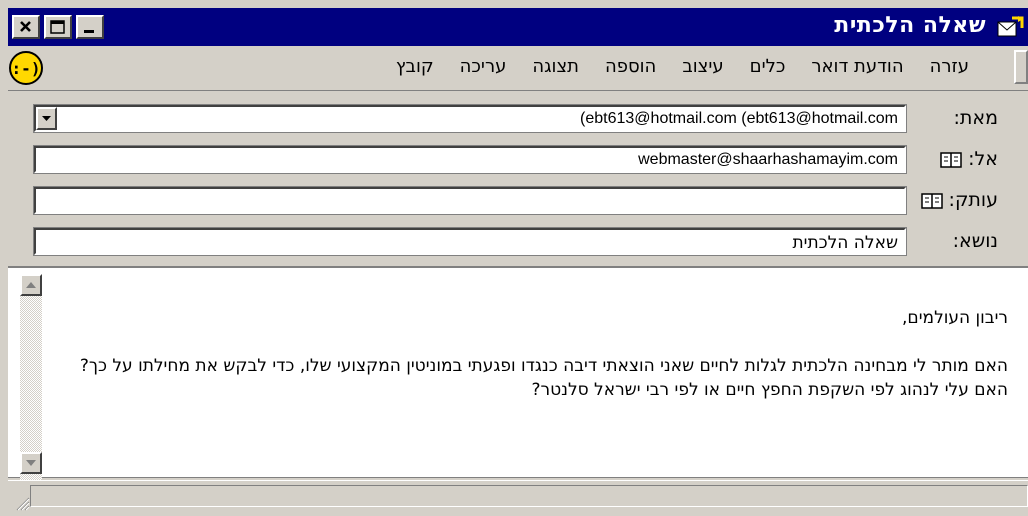  I want to click on envelope-icon, so click(1010, 26).